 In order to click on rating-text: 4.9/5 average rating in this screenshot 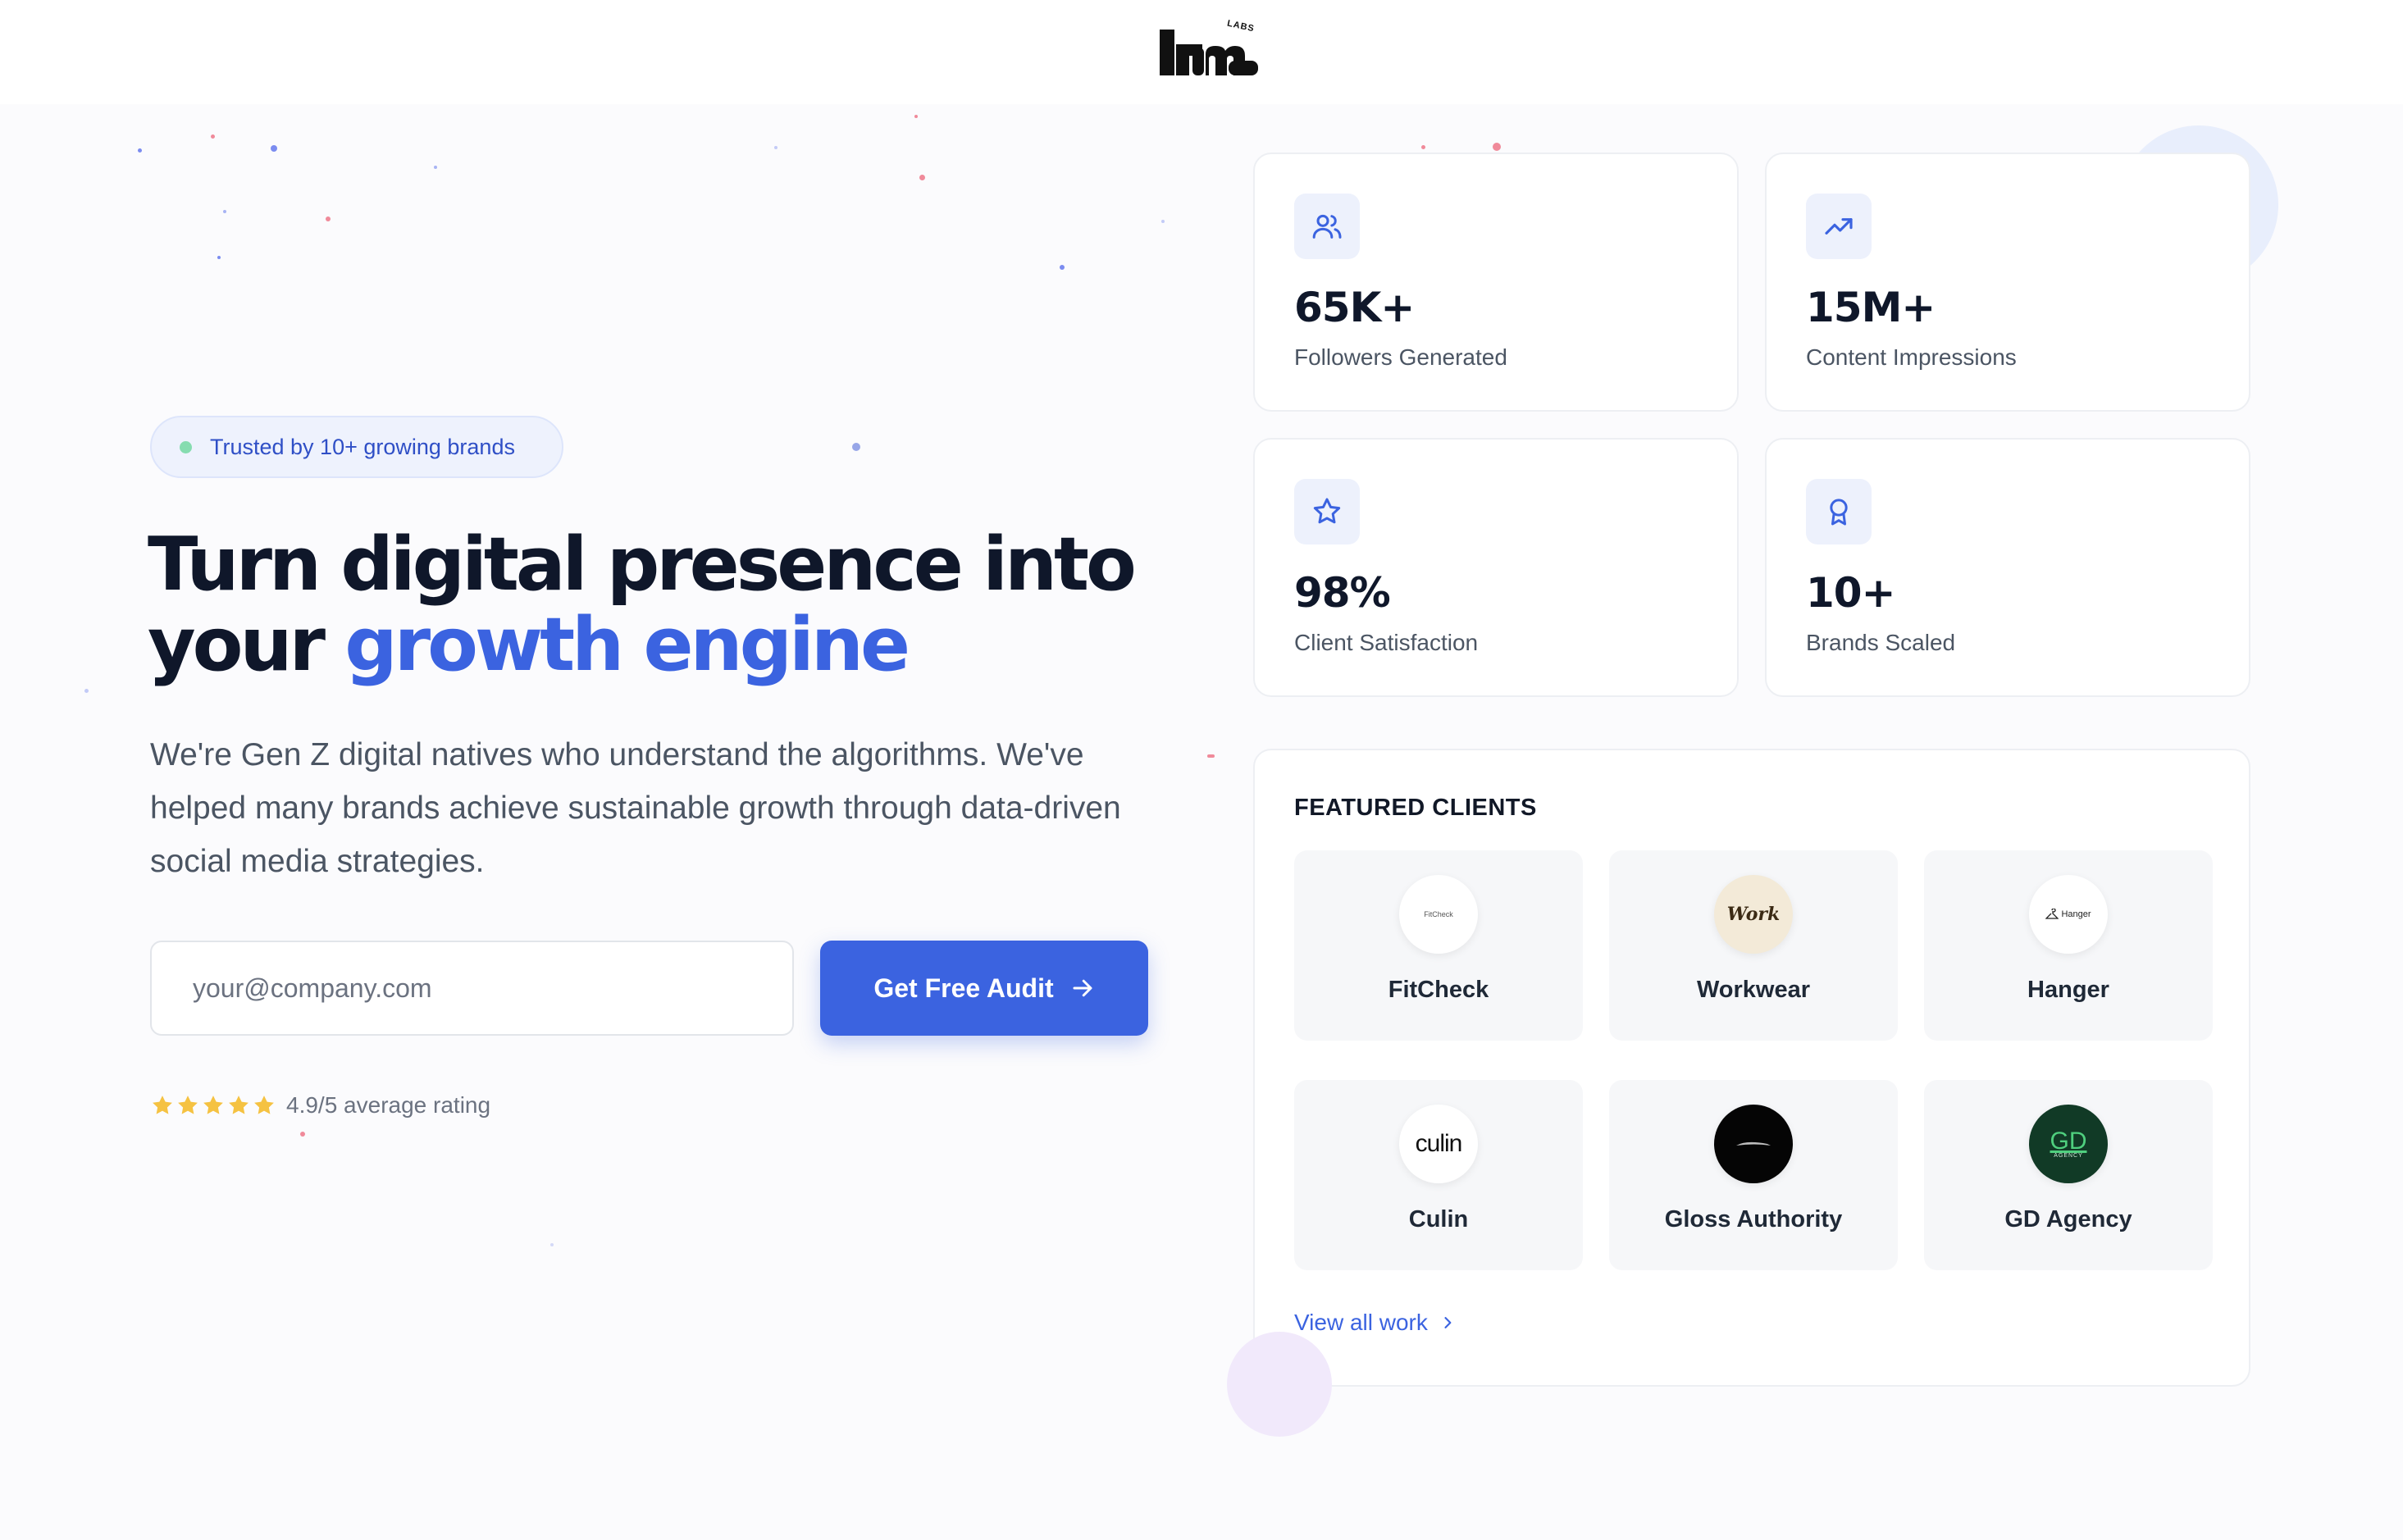, I will do `click(388, 1105)`.